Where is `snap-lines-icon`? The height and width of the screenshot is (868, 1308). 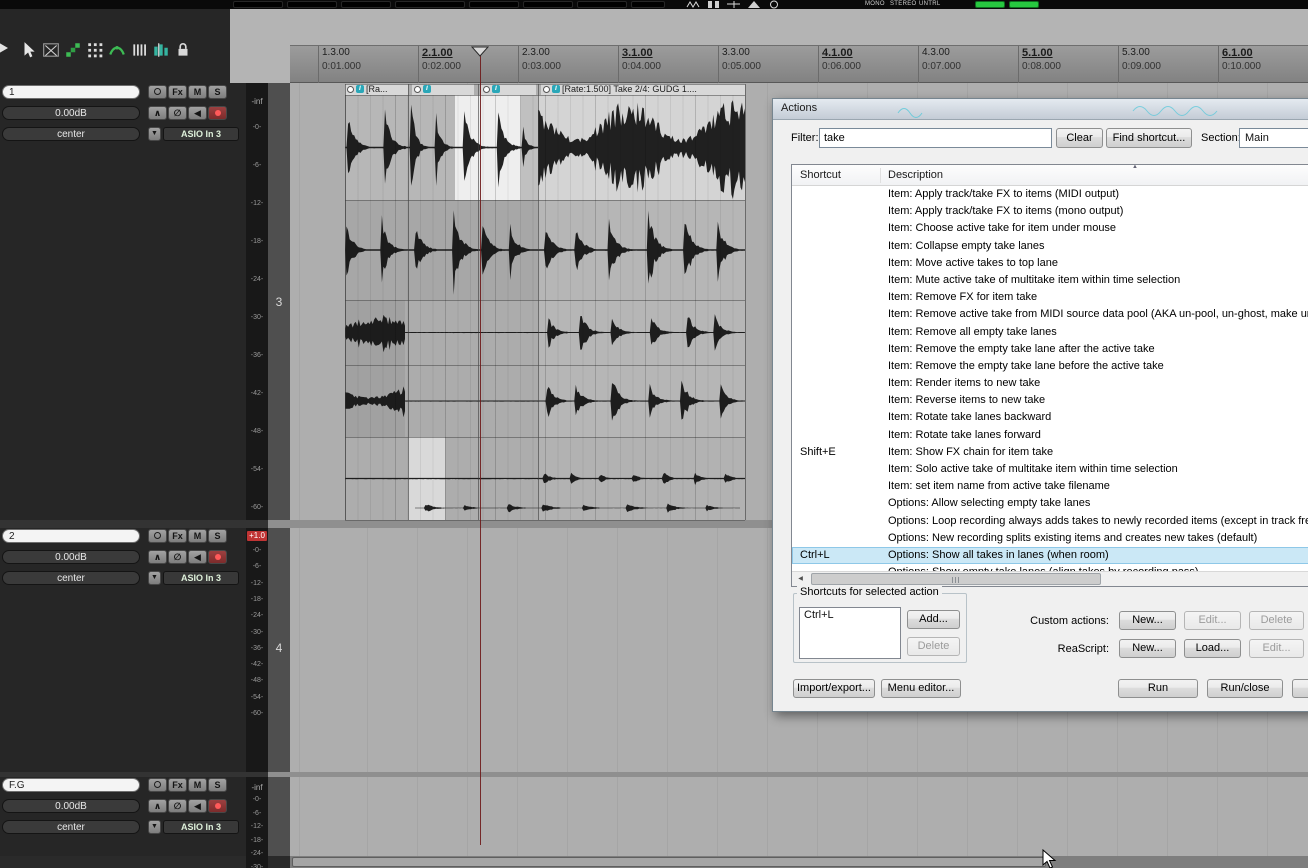
snap-lines-icon is located at coordinates (139, 50).